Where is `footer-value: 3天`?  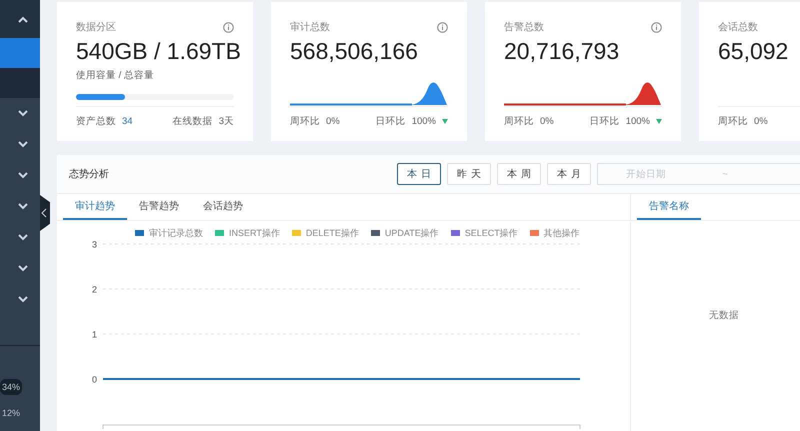 footer-value: 3天 is located at coordinates (226, 121).